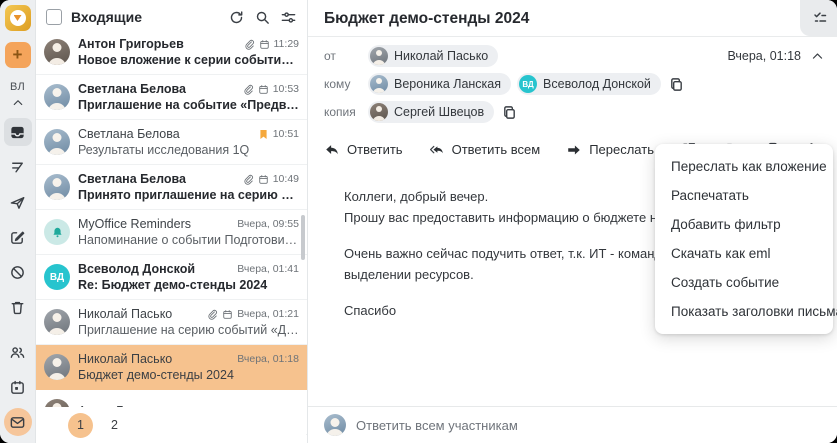 This screenshot has width=837, height=443. Describe the element at coordinates (288, 17) in the screenshot. I see `filter-sliders-icon` at that location.